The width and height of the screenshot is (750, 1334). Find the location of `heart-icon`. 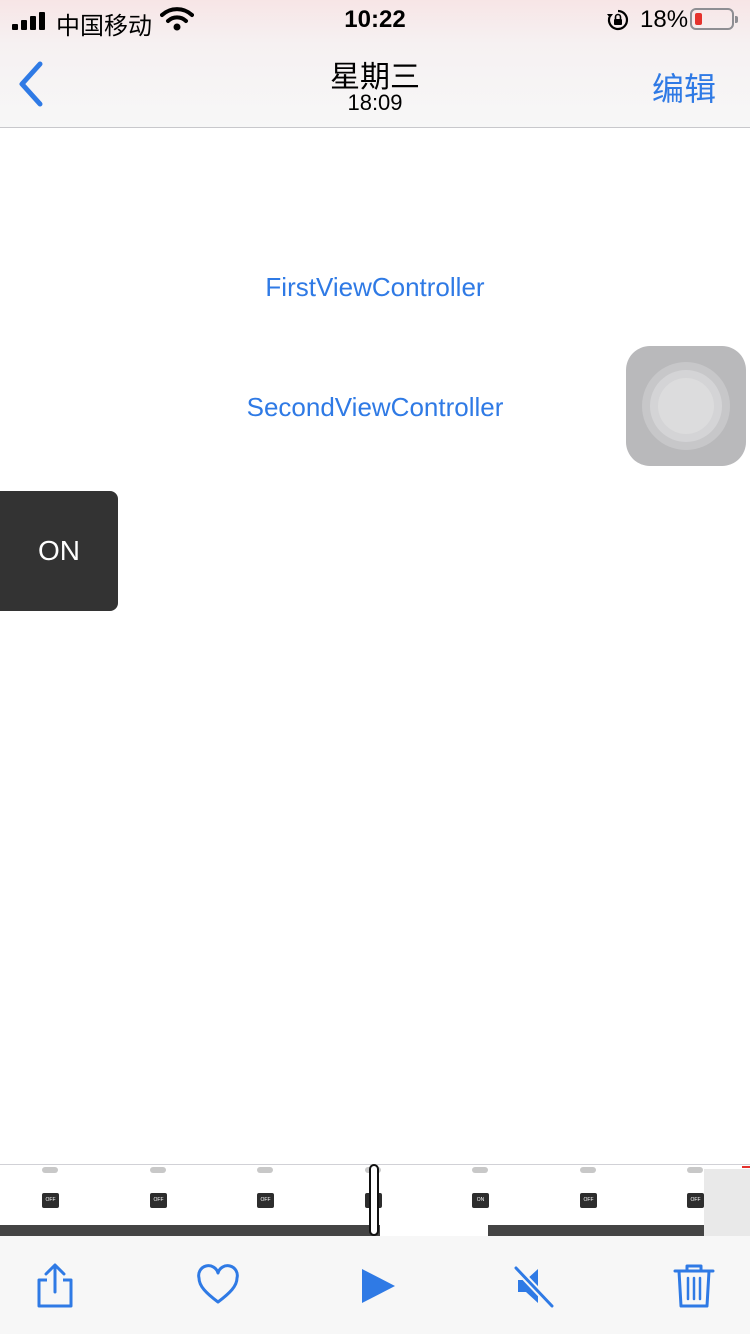

heart-icon is located at coordinates (218, 1286).